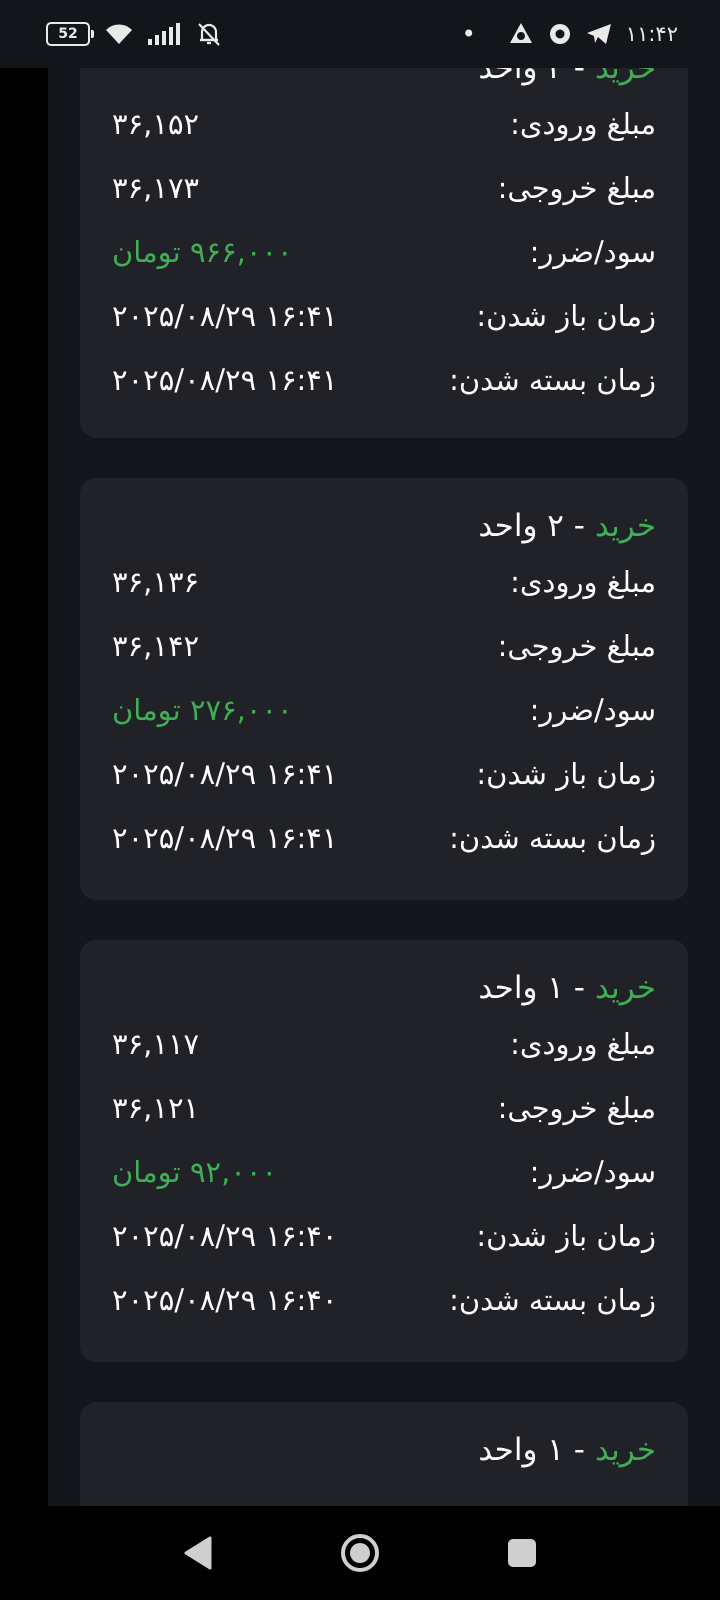 The image size is (720, 1600). What do you see at coordinates (384, 1108) in the screenshot?
I see `exit-row: مبلغ خروجی: ۳۶,۱۲۱` at bounding box center [384, 1108].